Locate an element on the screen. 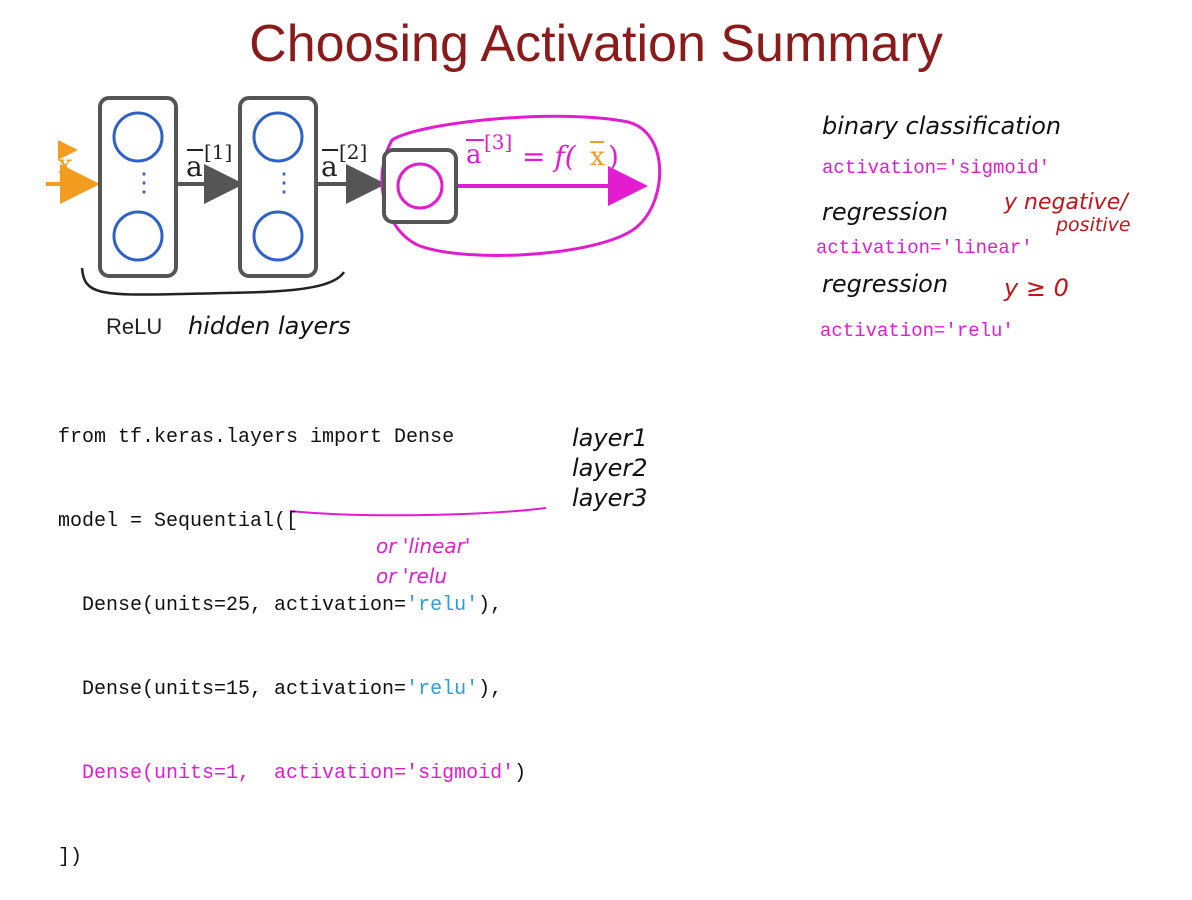 The height and width of the screenshot is (900, 1192). code-line-5-post: ) is located at coordinates (520, 773).